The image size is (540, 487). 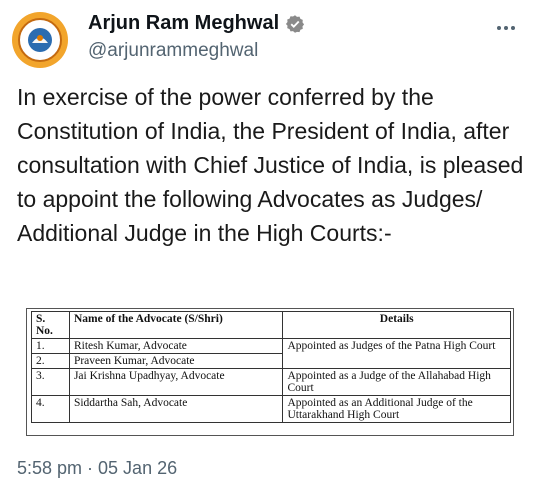 What do you see at coordinates (50, 409) in the screenshot?
I see `row-sno: 4.` at bounding box center [50, 409].